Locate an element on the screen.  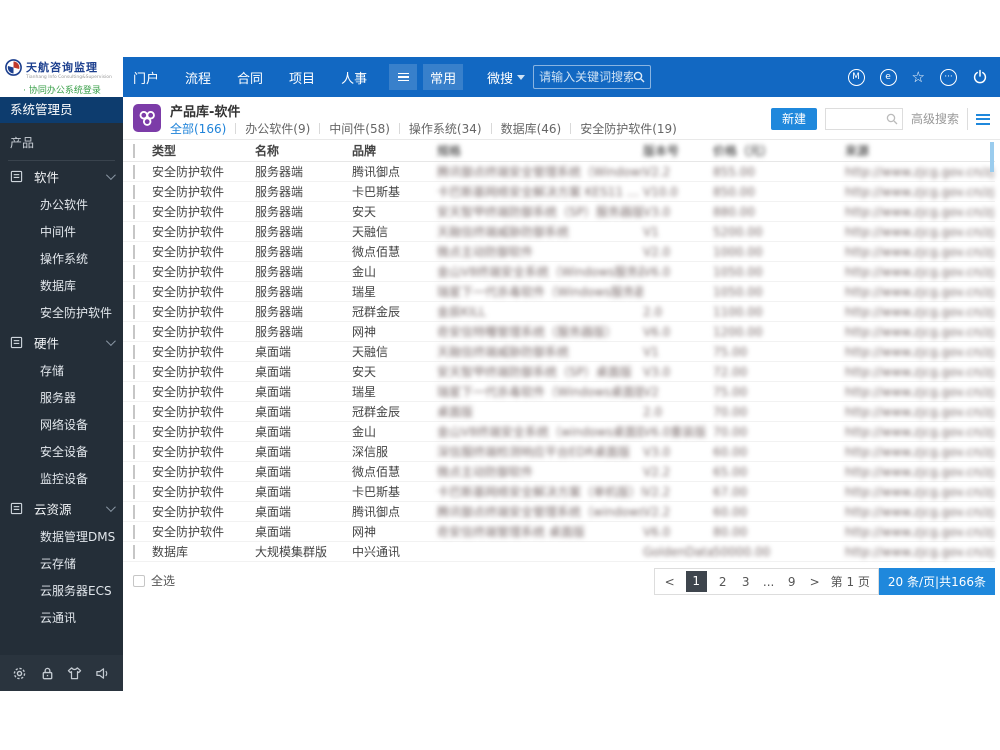
e-service-icon: e is located at coordinates (888, 77).